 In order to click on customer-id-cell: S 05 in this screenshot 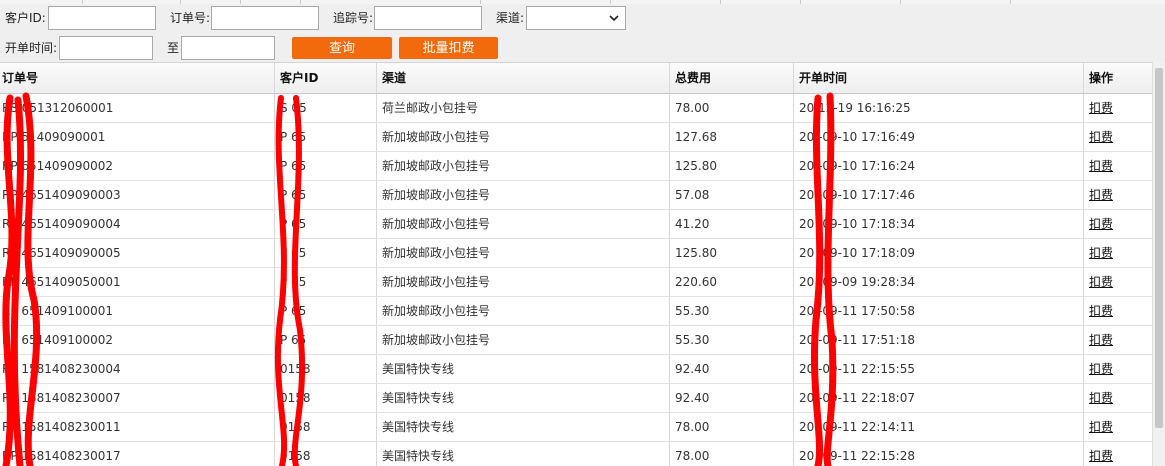, I will do `click(326, 108)`.